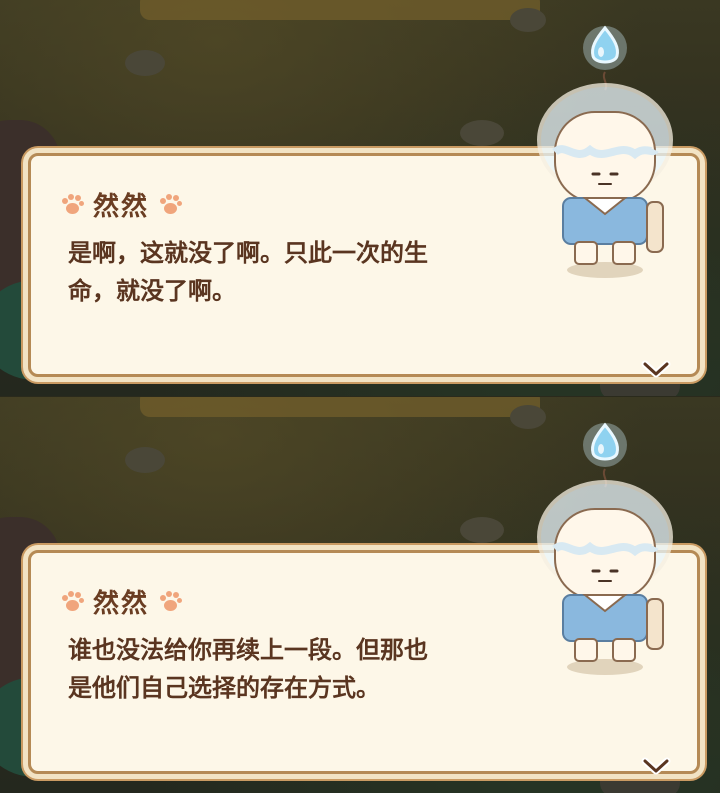 The height and width of the screenshot is (793, 720). I want to click on dialogue-line: 命，就没了啊。, so click(152, 291).